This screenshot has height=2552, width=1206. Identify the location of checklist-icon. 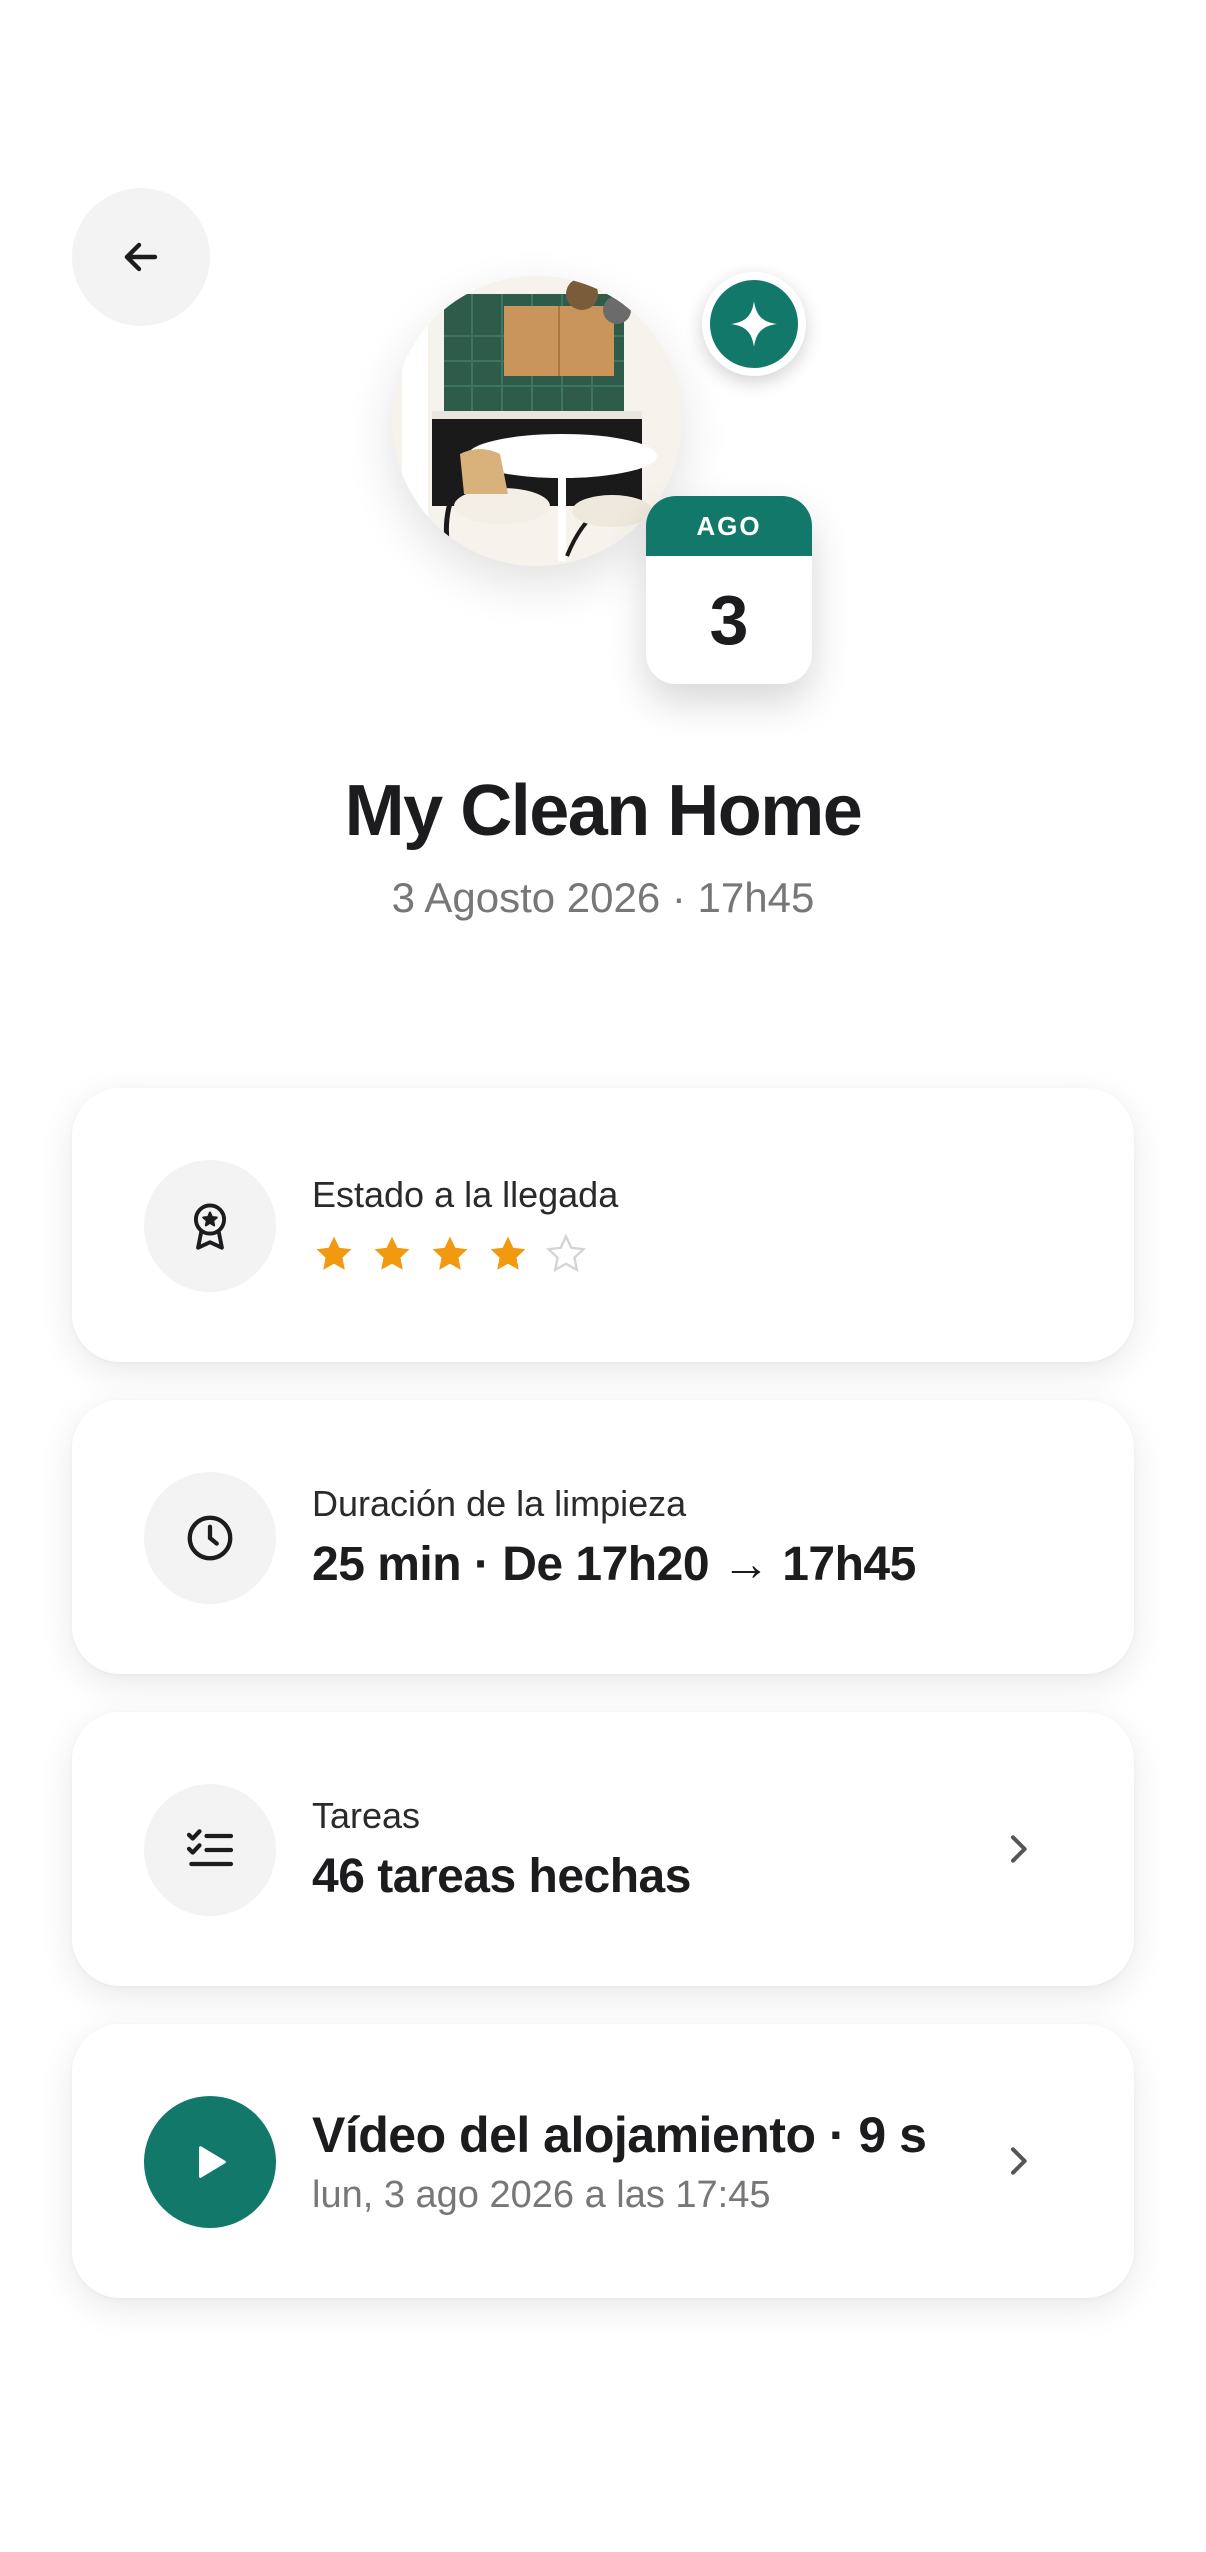
(210, 1848).